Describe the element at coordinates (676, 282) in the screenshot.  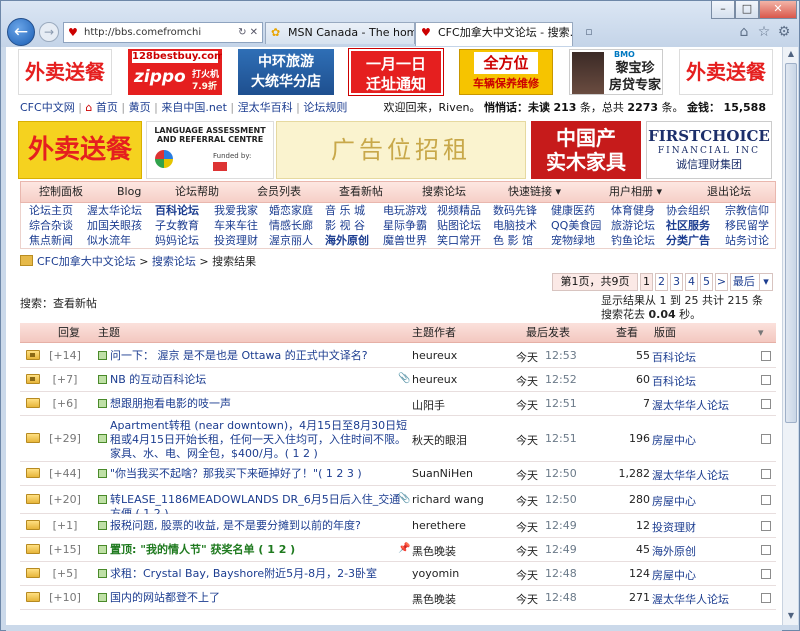
I see `page-3: 3` at that location.